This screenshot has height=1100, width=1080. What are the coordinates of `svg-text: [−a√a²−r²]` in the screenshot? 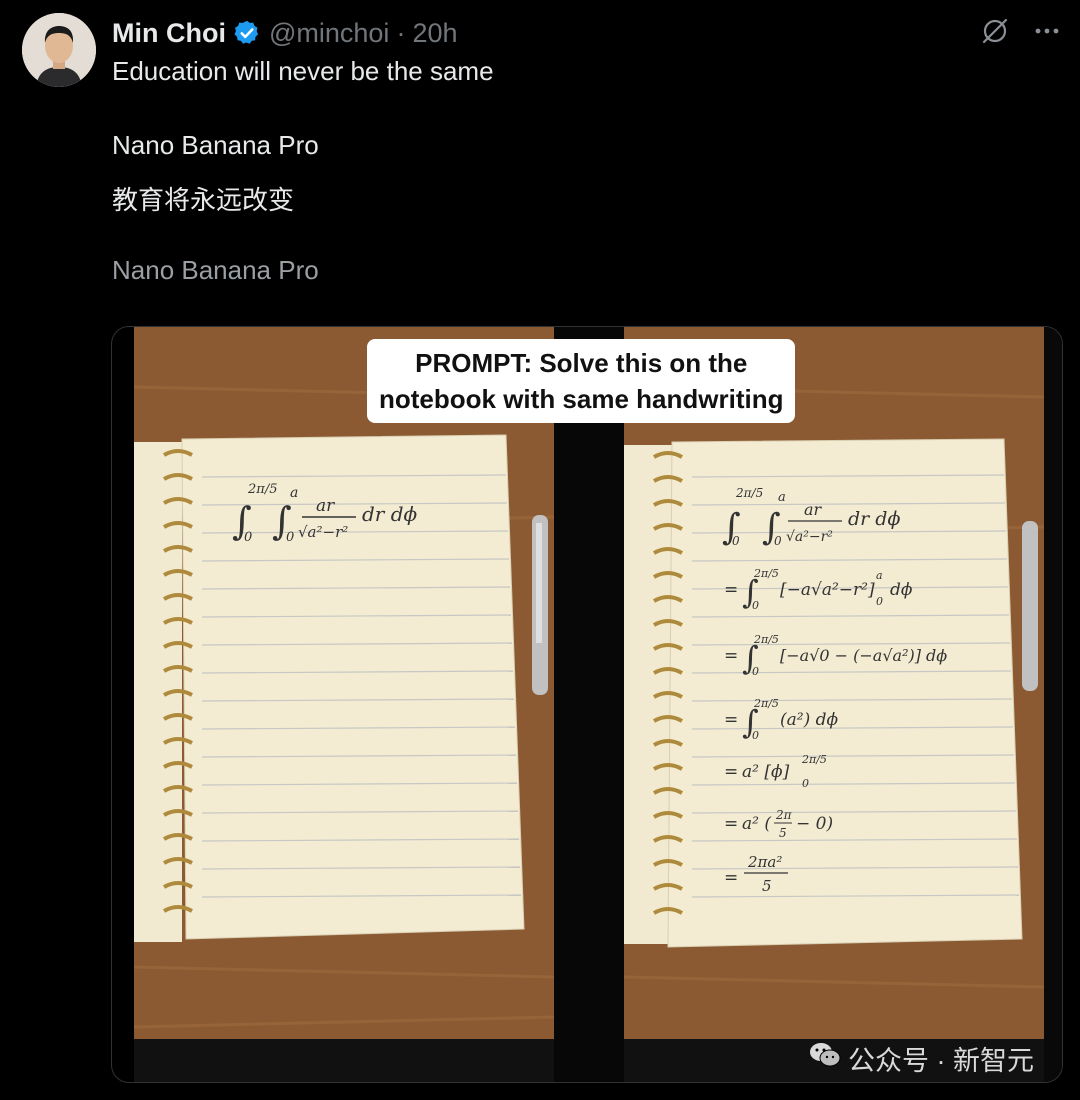 It's located at (827, 590).